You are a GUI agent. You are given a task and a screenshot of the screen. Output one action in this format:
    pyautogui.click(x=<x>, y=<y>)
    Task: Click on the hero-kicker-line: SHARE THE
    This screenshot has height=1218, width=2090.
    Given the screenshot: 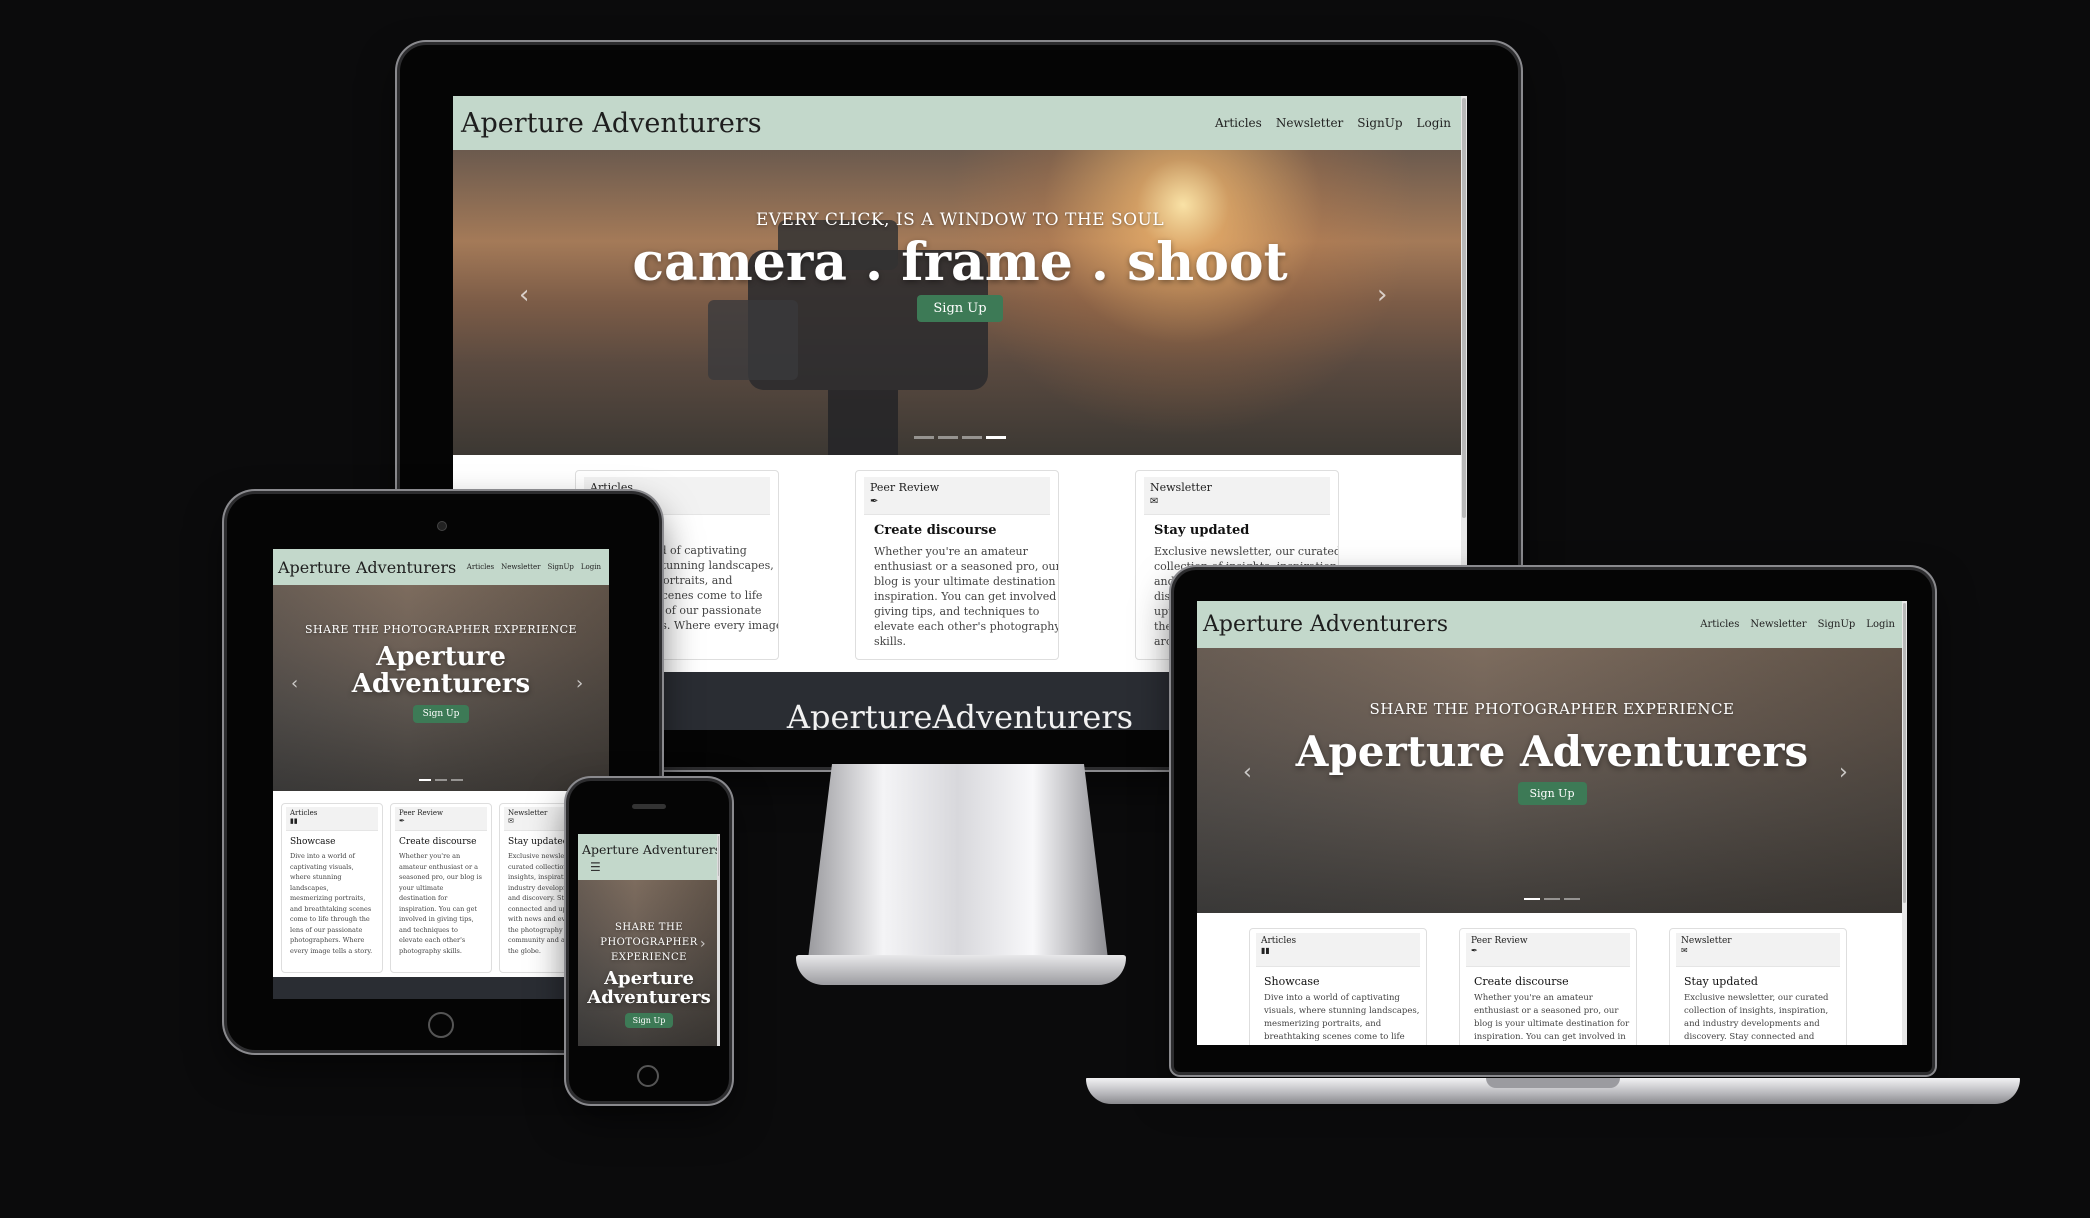 What is the action you would take?
    pyautogui.click(x=649, y=927)
    